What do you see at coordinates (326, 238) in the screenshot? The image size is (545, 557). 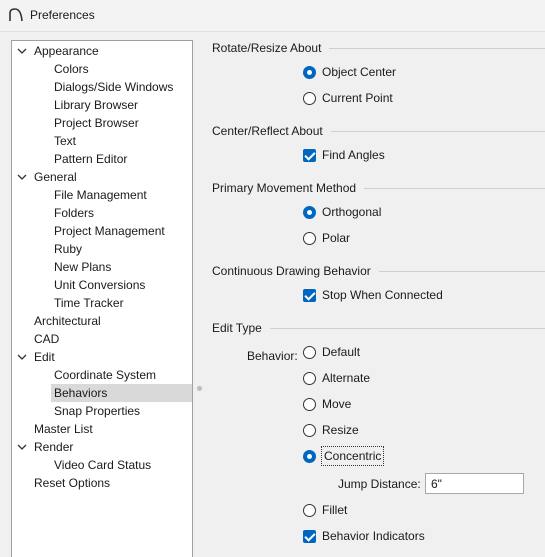 I see `radio-polar: Polar` at bounding box center [326, 238].